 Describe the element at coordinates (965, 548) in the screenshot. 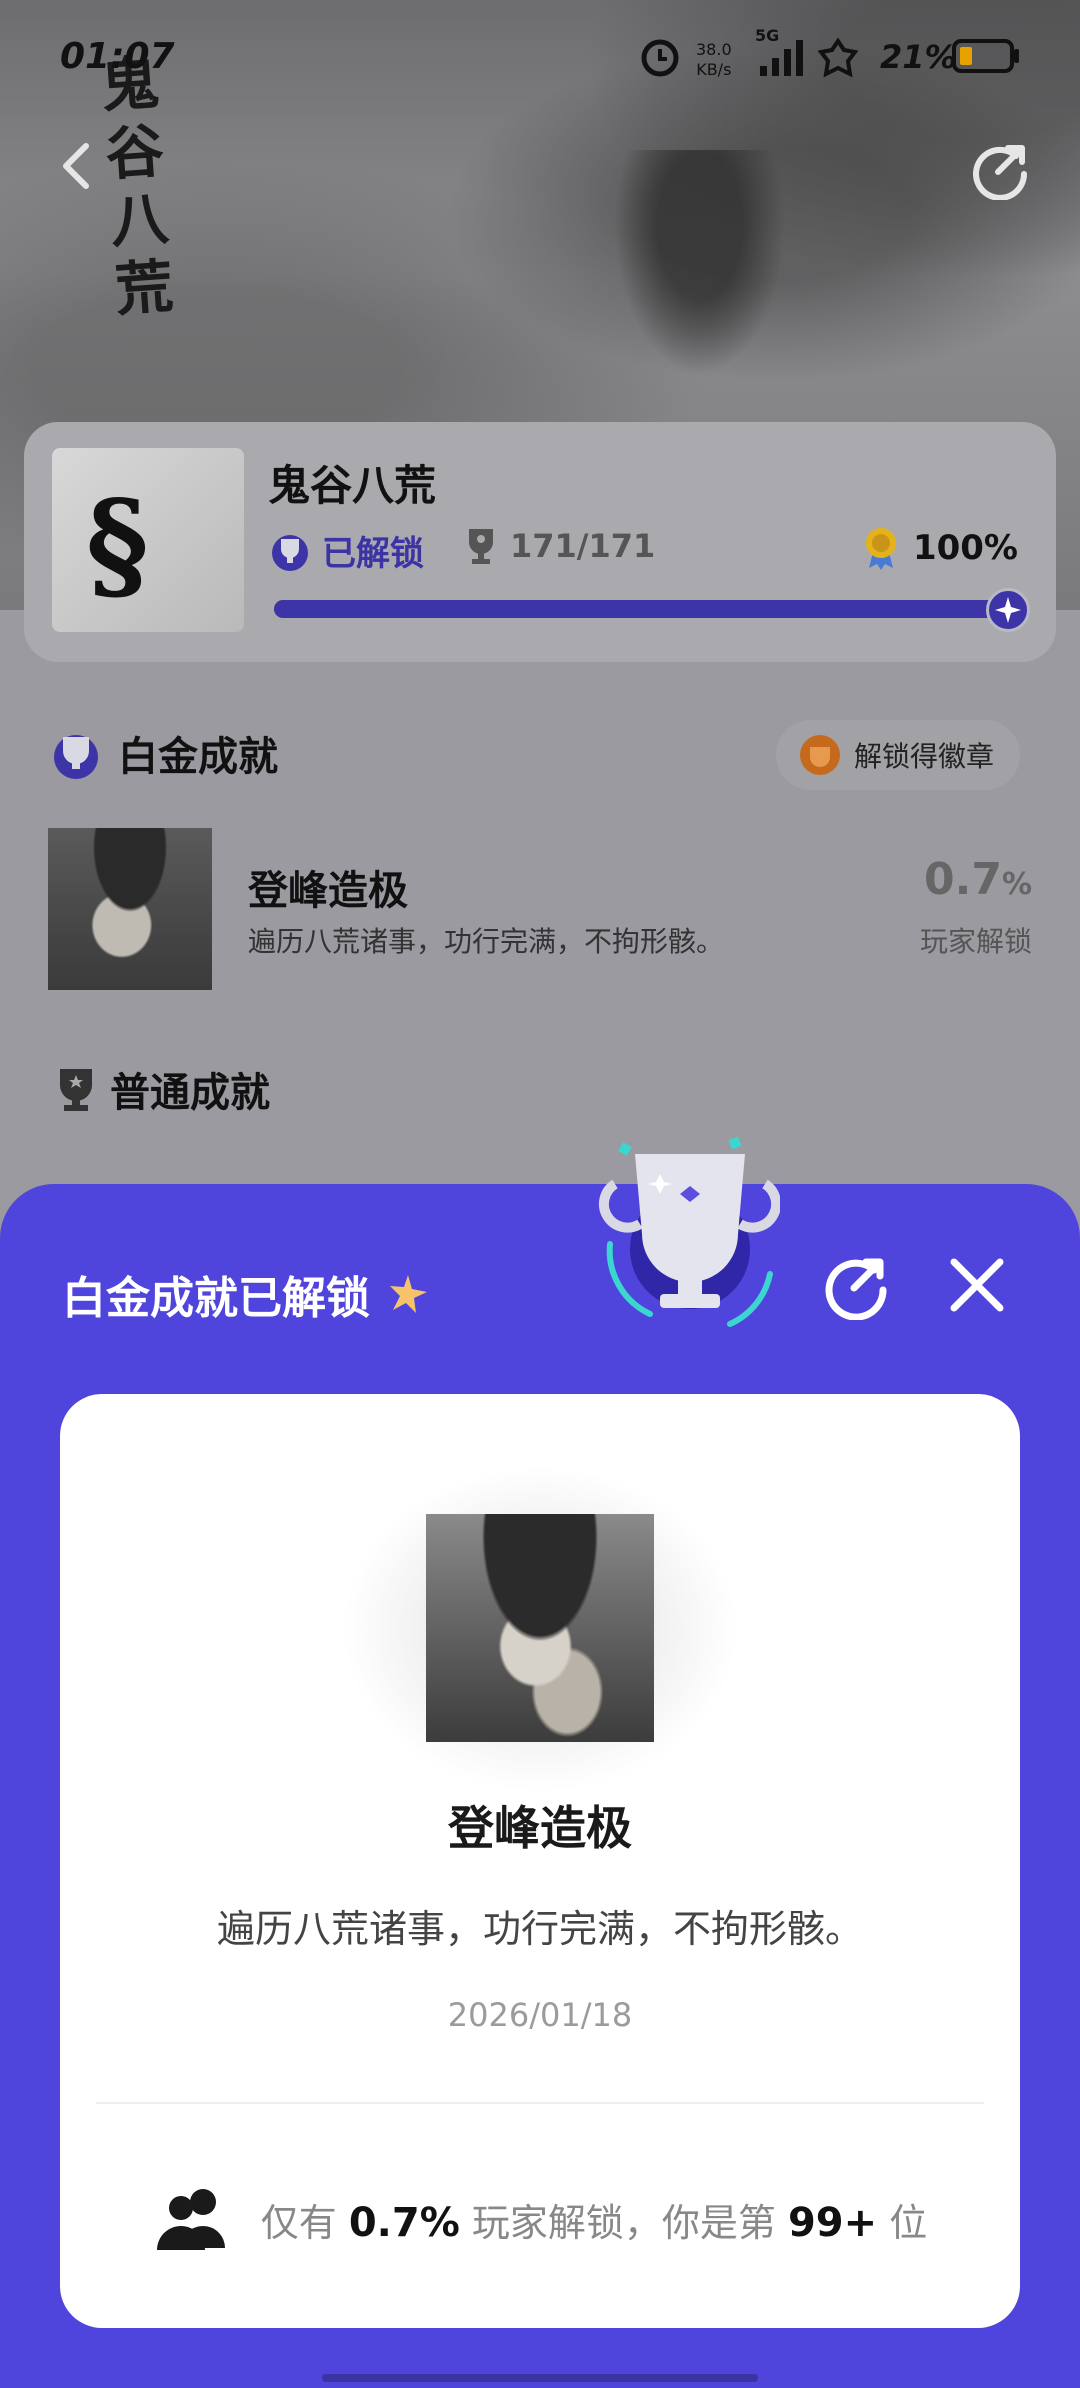

I see `completion-percent-value: 100%` at that location.